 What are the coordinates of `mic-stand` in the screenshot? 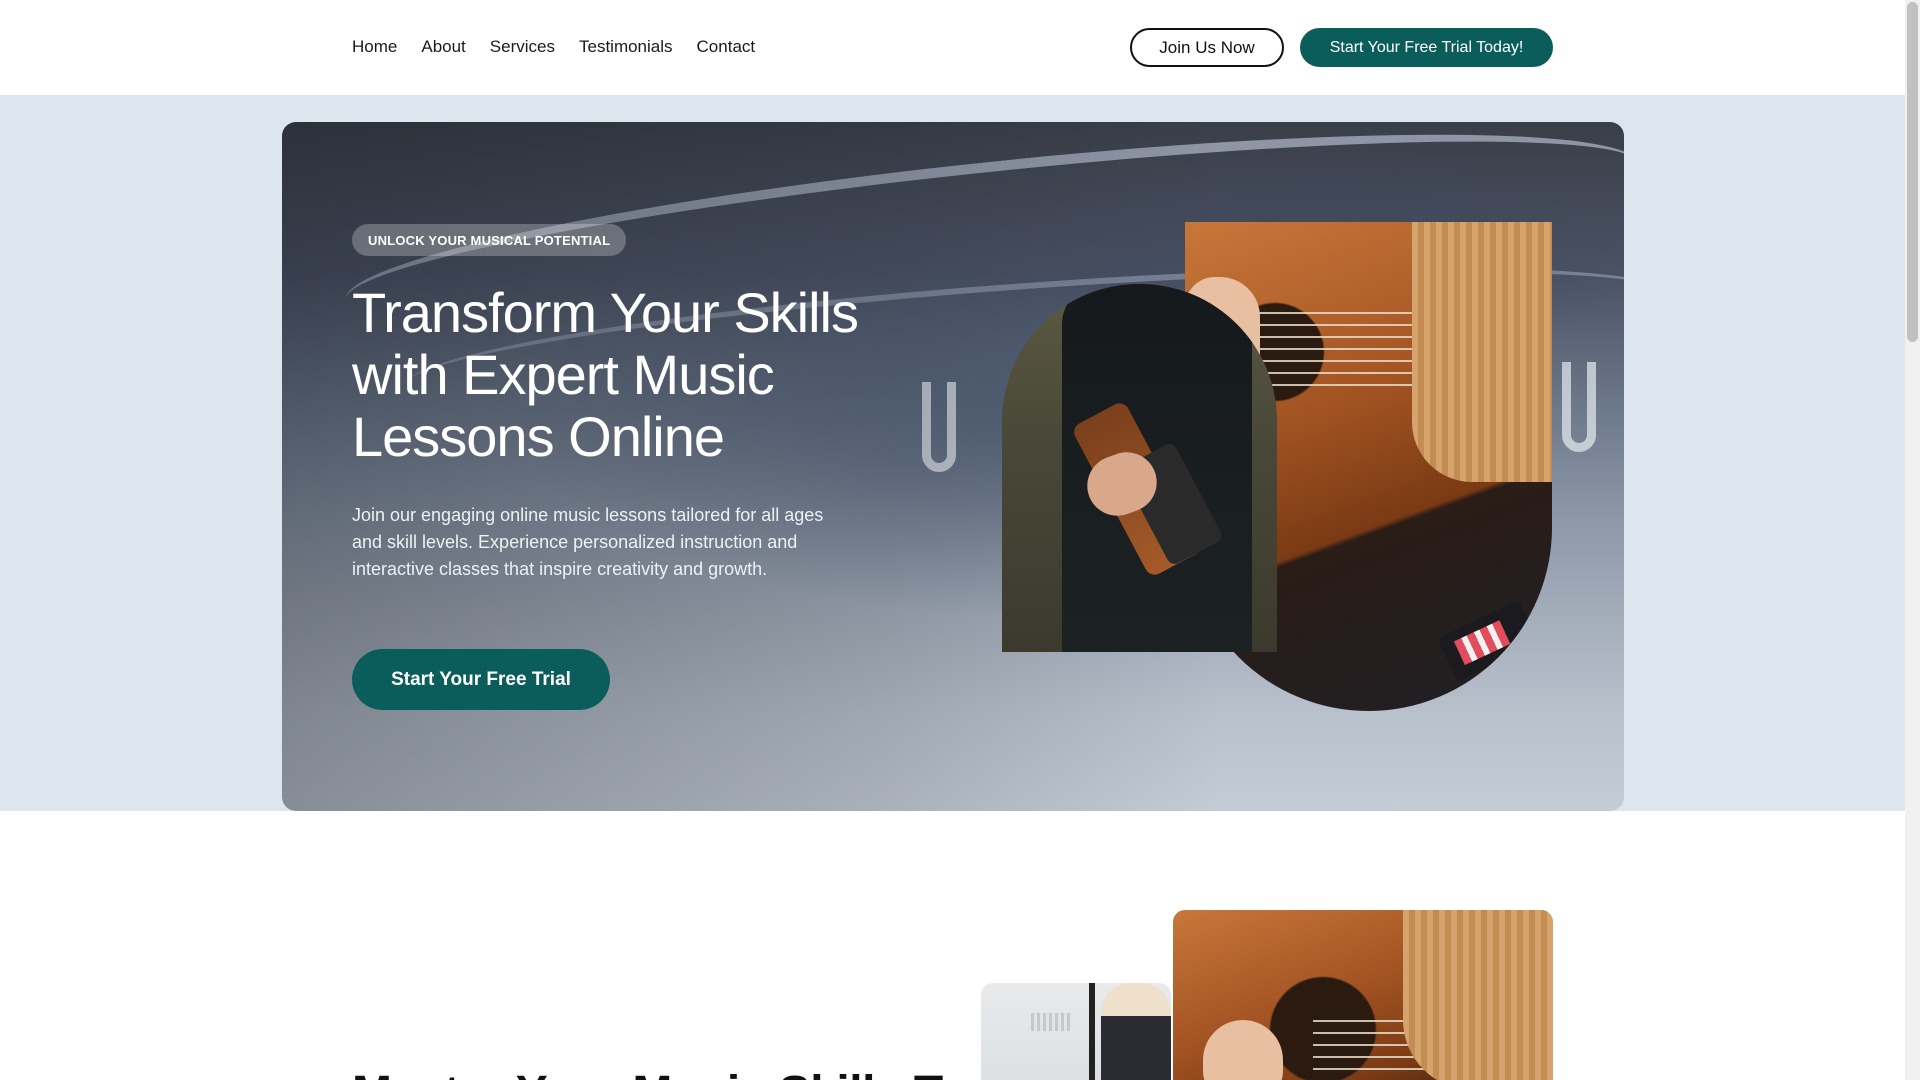 It's located at (1092, 1031).